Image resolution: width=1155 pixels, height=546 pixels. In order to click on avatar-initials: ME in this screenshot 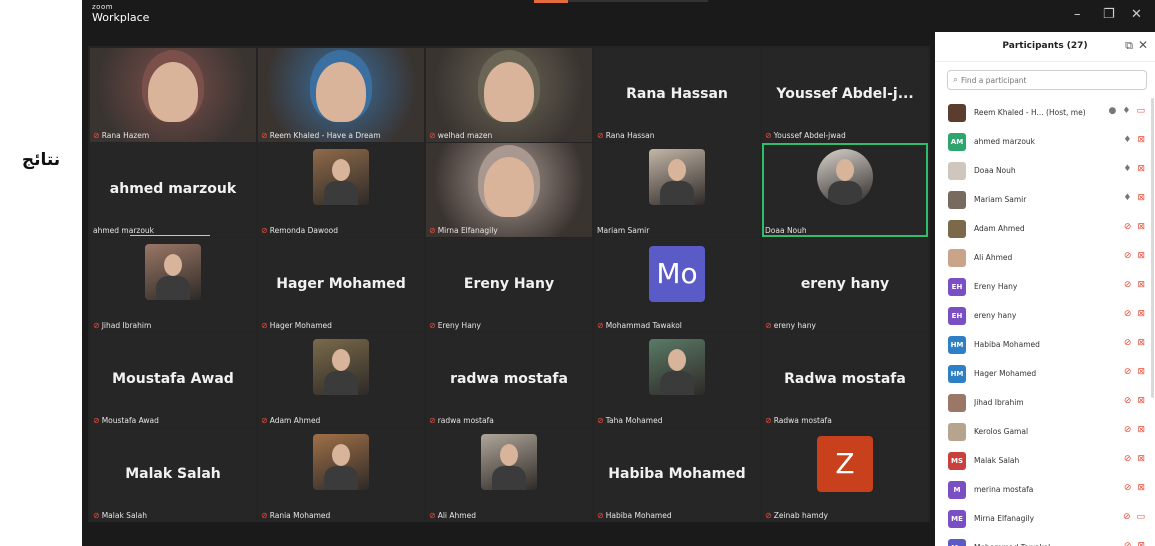, I will do `click(957, 518)`.